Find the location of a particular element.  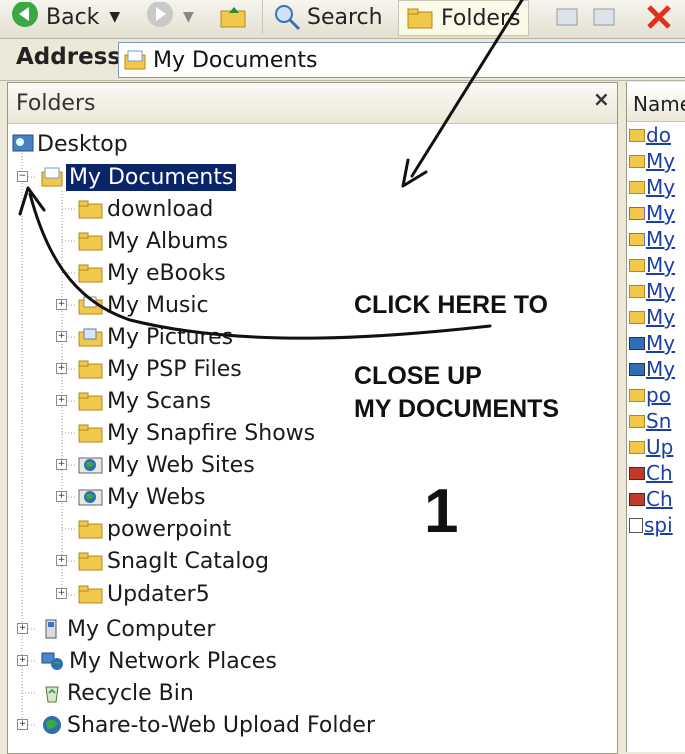

tree-item-download: download is located at coordinates (147, 209).